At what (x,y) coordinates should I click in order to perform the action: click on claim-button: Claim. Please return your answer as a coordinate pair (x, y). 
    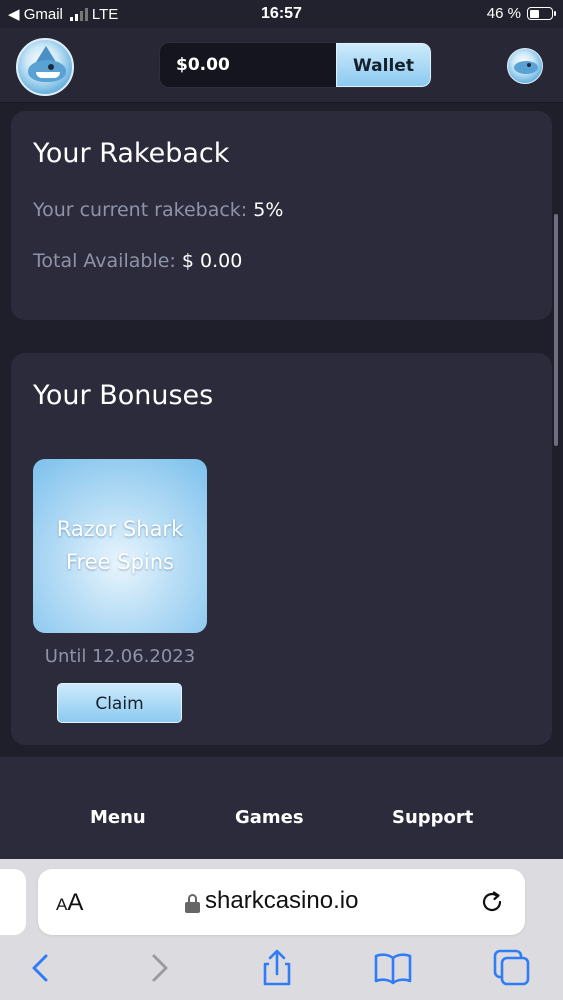
    Looking at the image, I should click on (119, 703).